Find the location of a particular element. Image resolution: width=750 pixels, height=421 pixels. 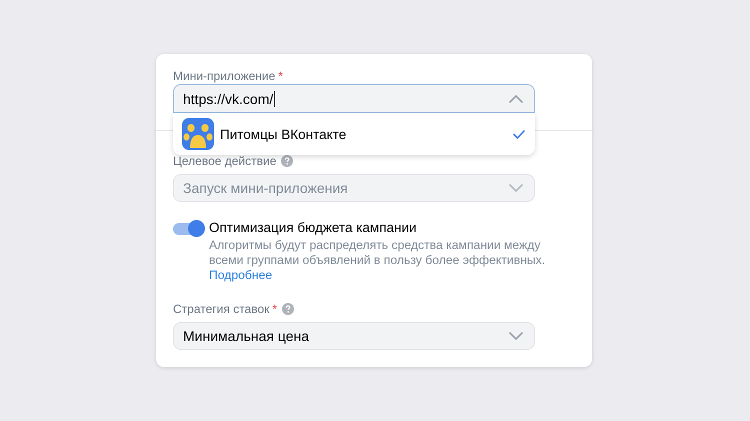

dropdown-option: Питомцы ВКонтакте is located at coordinates (354, 134).